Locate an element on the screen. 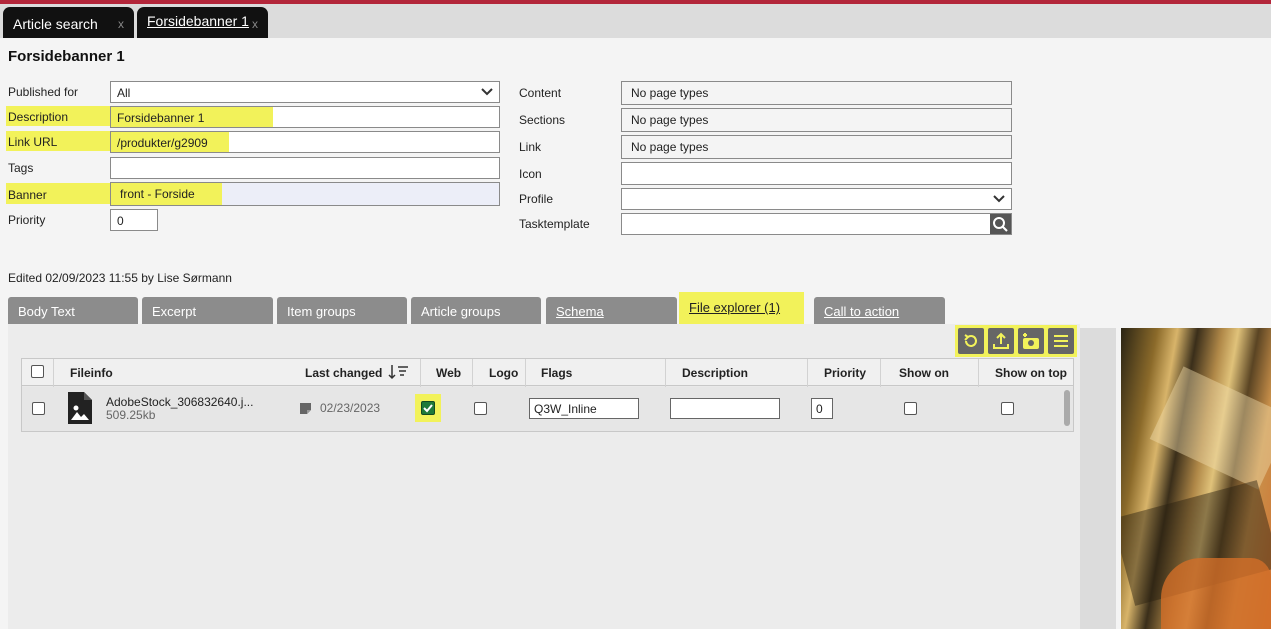  profile-select is located at coordinates (816, 199).